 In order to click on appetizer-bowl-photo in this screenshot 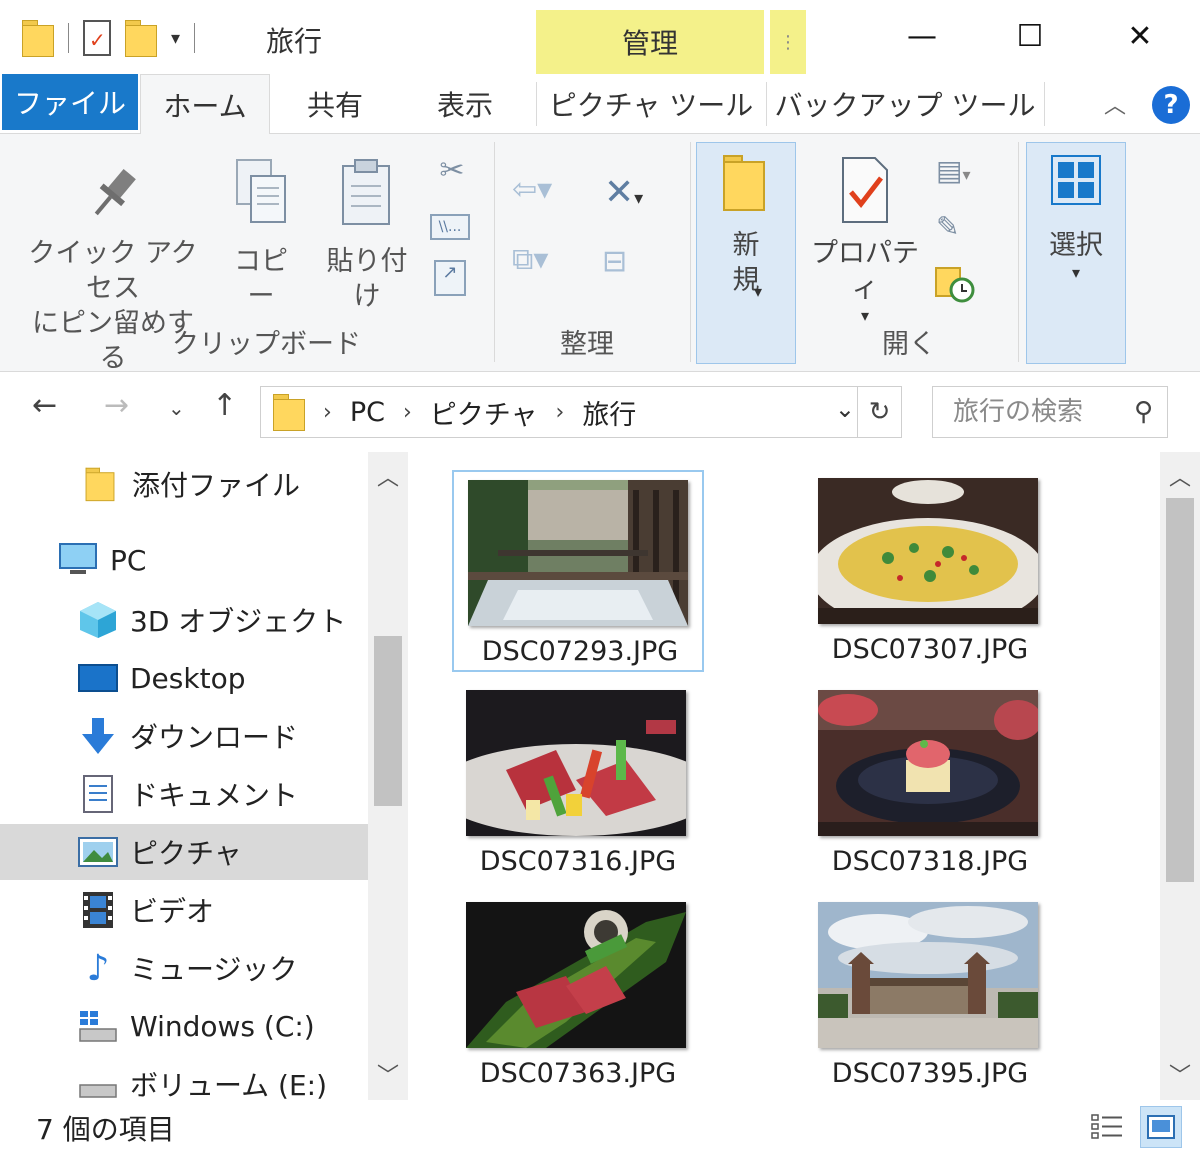, I will do `click(928, 763)`.